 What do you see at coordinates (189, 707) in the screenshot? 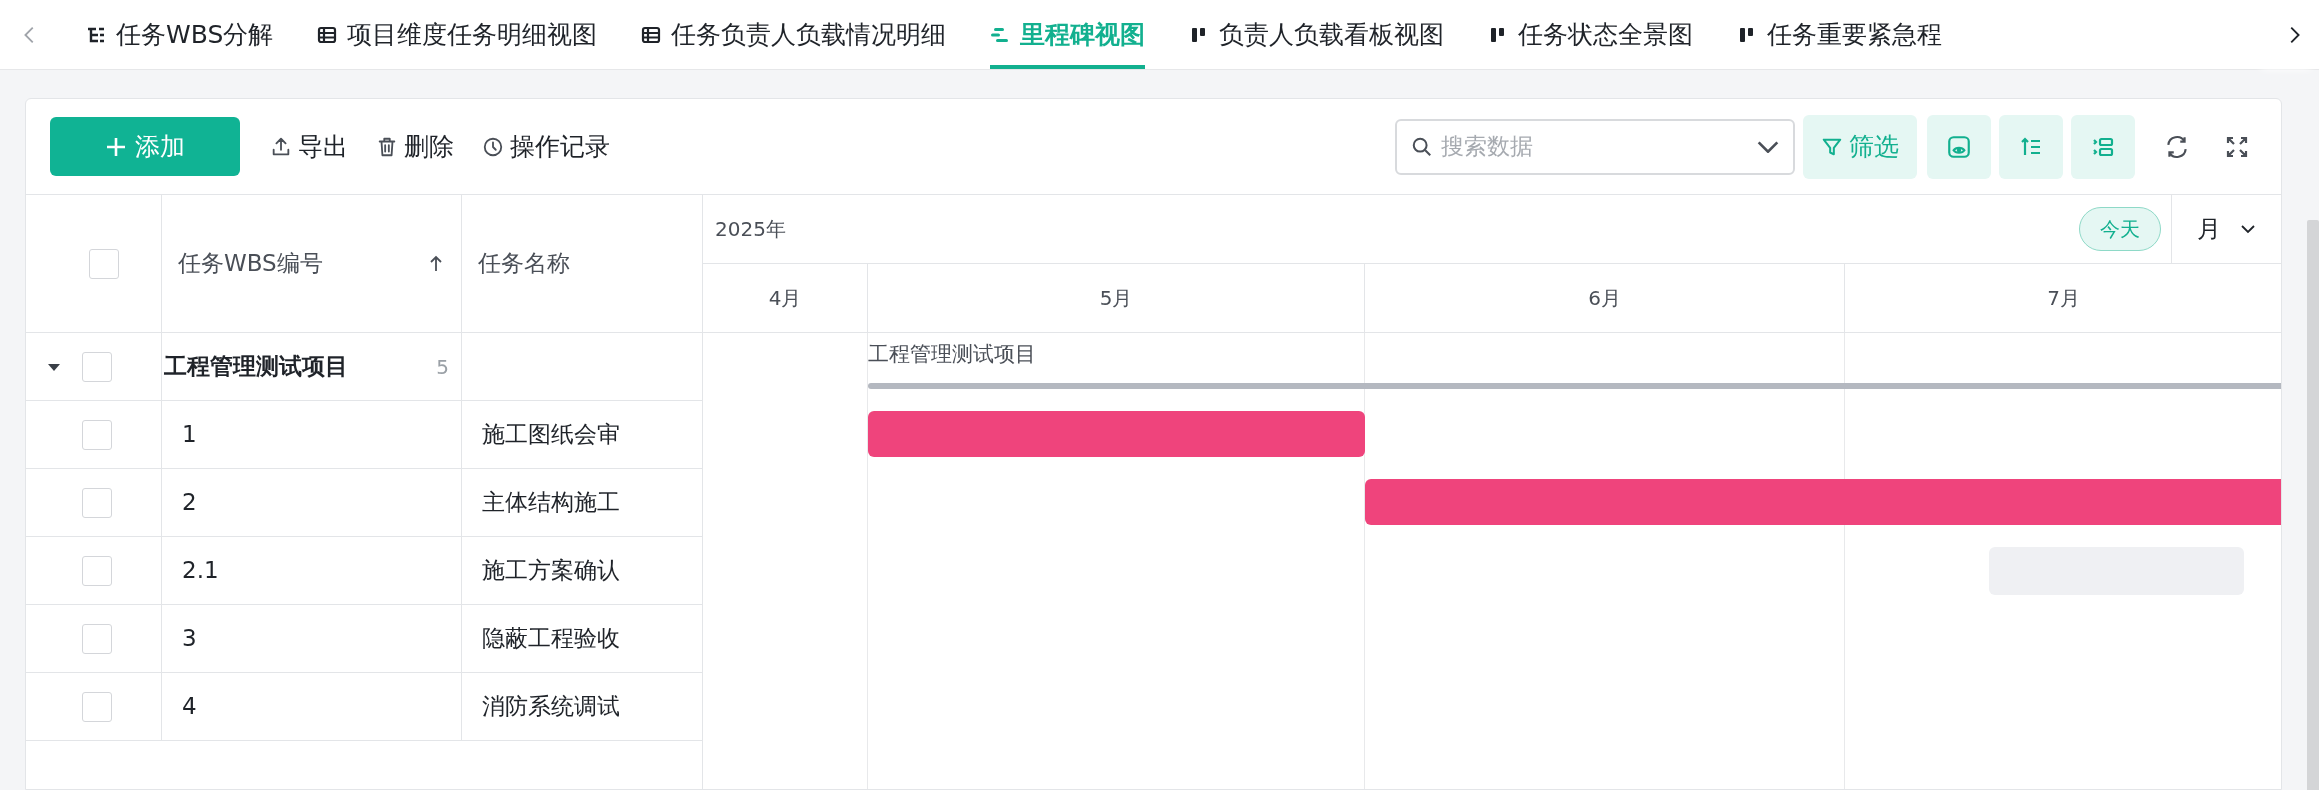
I see `table-cell-text: 4` at bounding box center [189, 707].